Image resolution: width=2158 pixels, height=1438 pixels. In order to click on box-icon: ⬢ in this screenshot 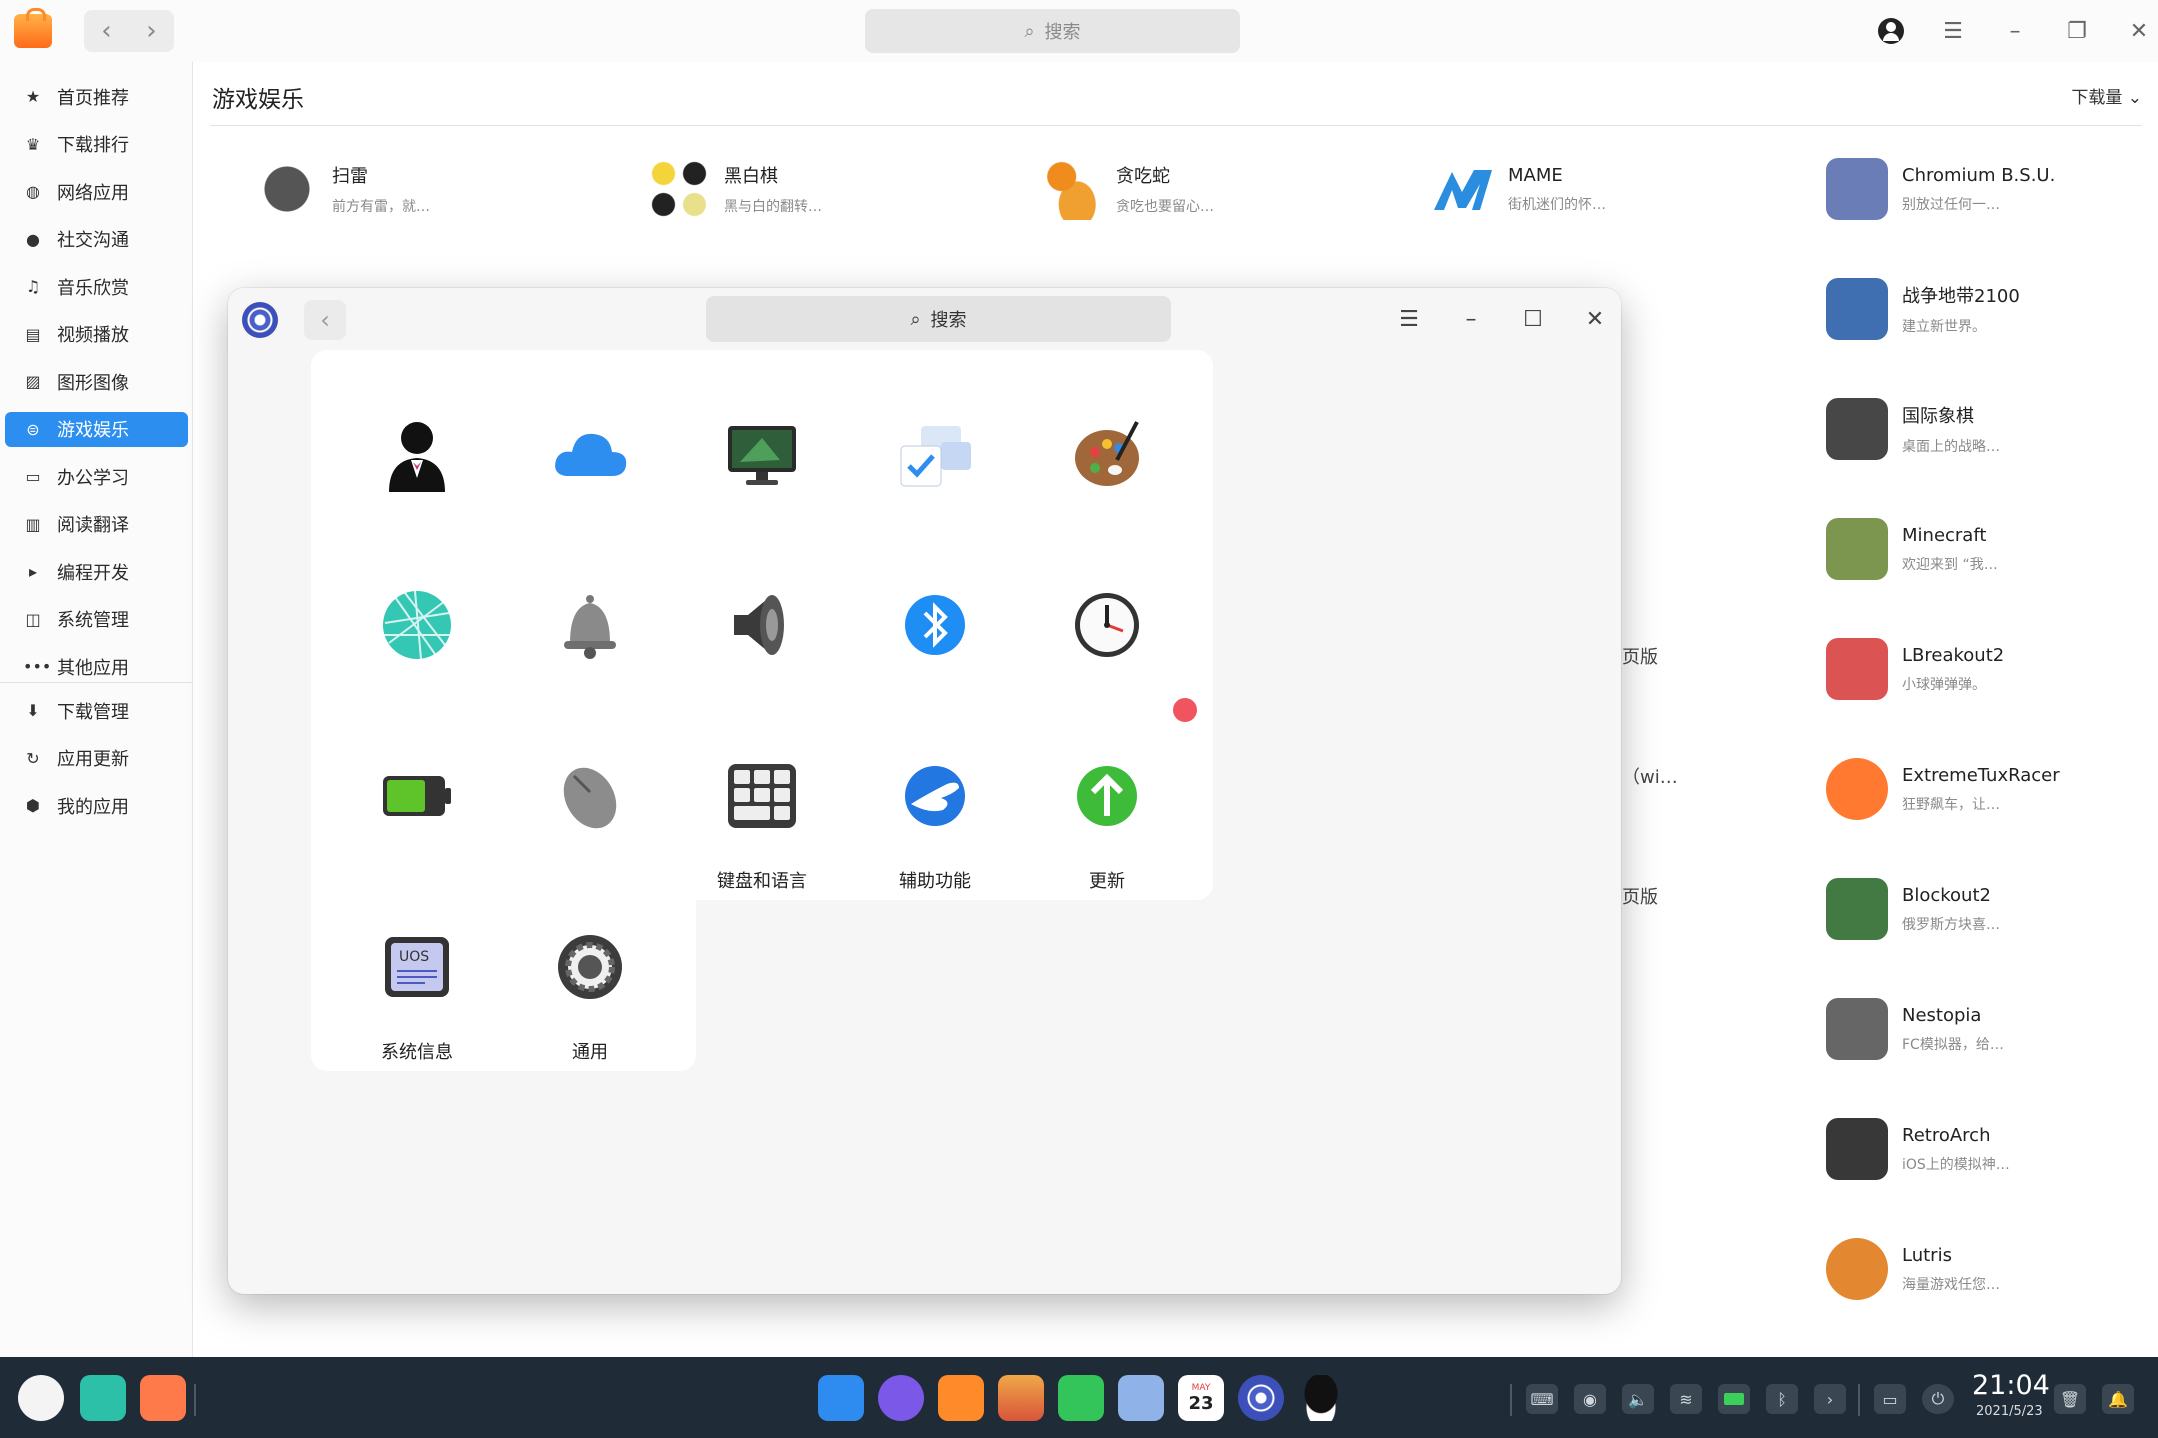, I will do `click(33, 805)`.